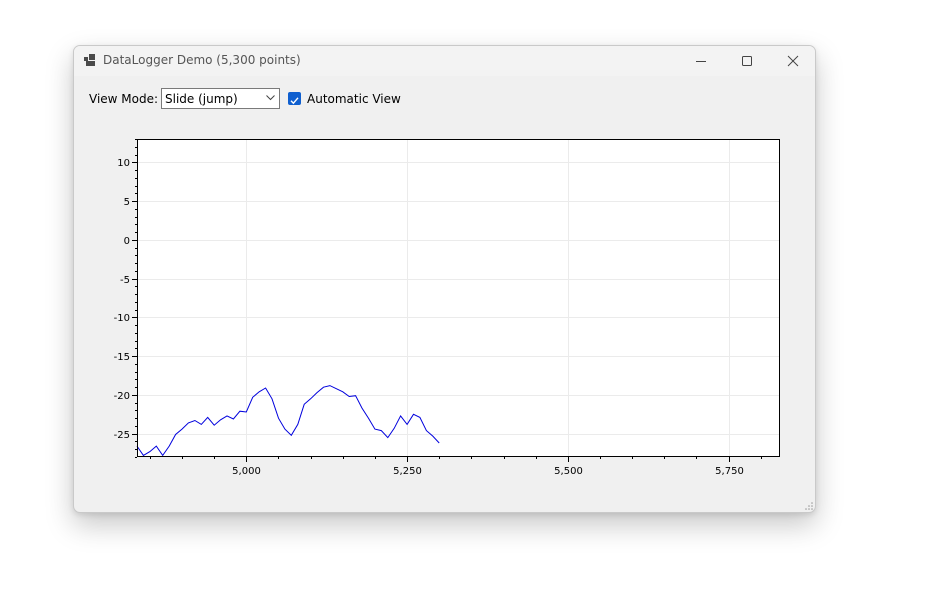  I want to click on y-tick-label: -5, so click(125, 280).